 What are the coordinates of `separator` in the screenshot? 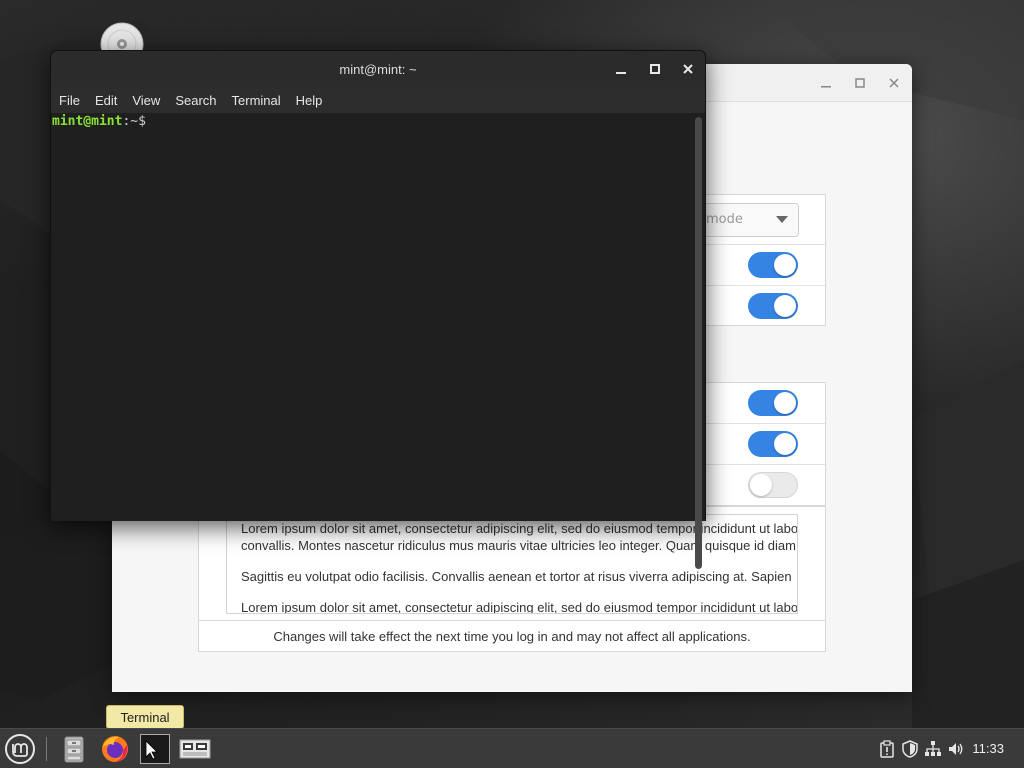 It's located at (46, 749).